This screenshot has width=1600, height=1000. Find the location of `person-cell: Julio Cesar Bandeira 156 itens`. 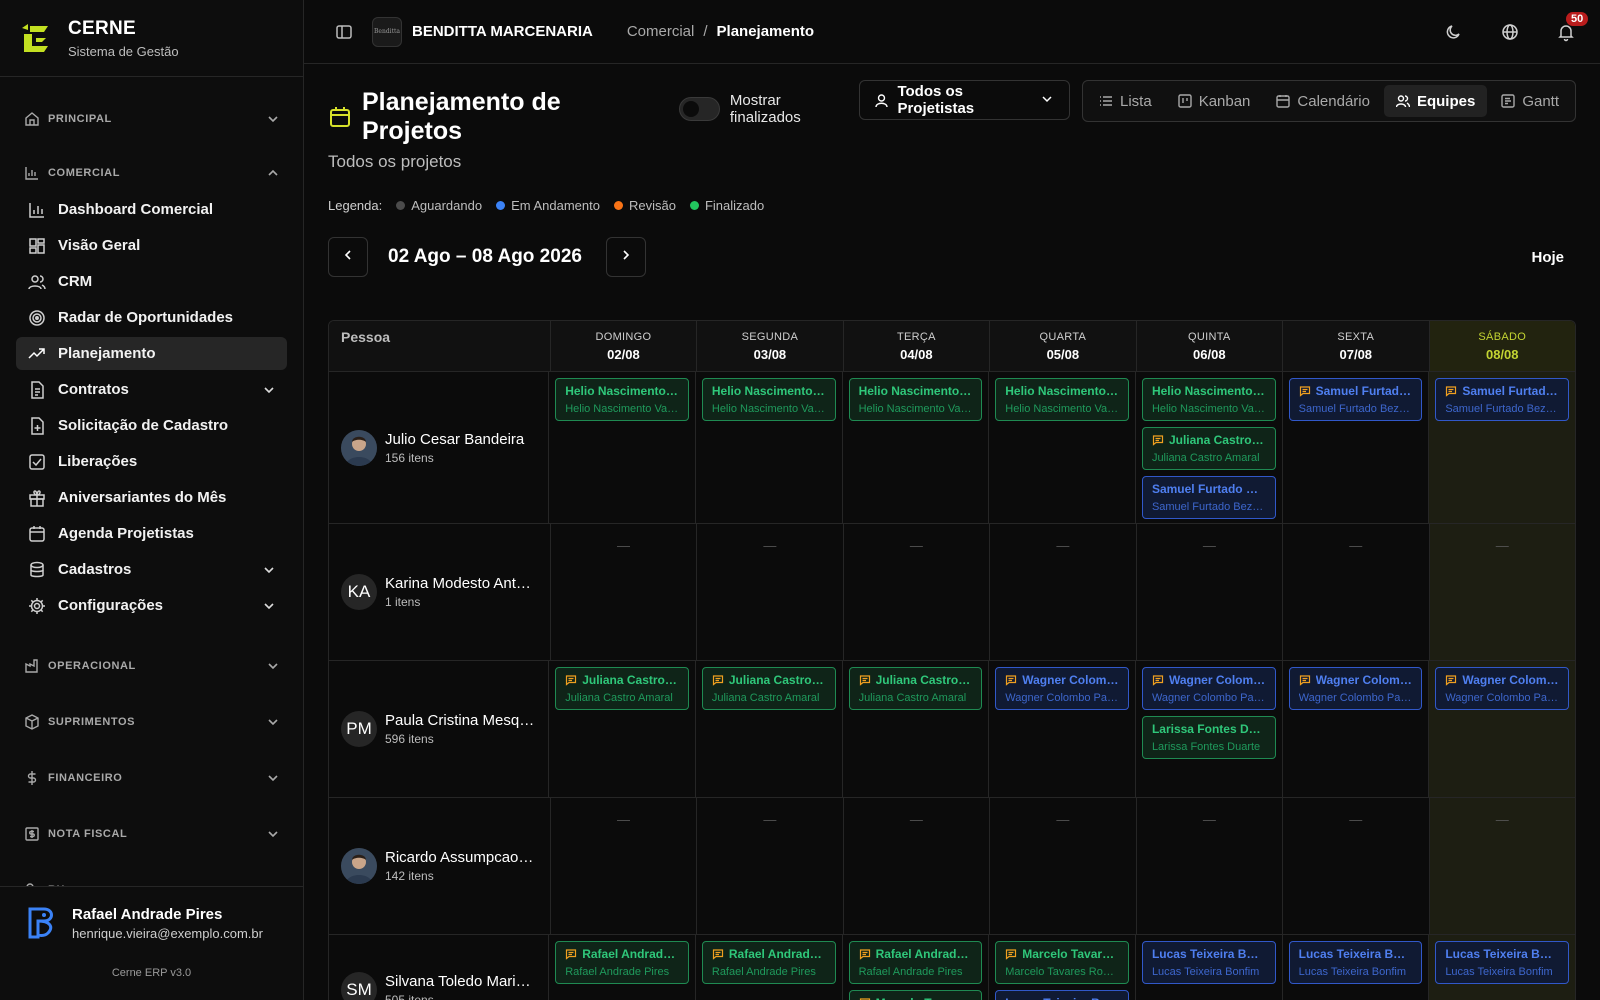

person-cell: Julio Cesar Bandeira 156 itens is located at coordinates (438, 447).